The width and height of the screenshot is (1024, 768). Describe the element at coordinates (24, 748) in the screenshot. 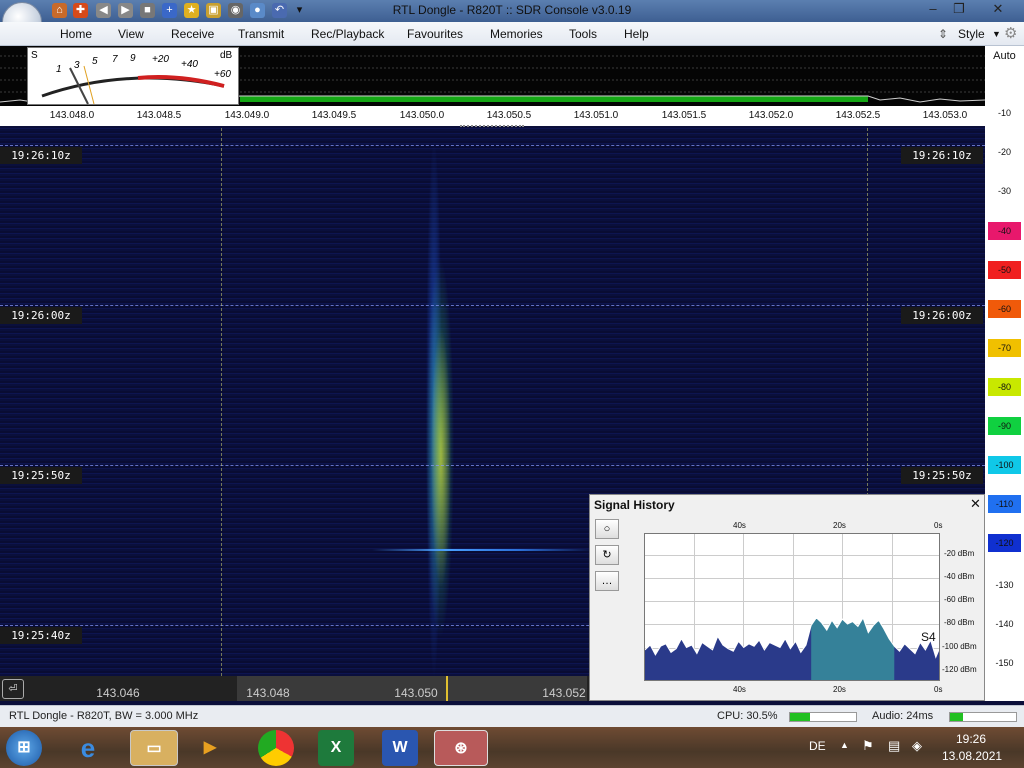

I see `start-button: ⊞` at that location.